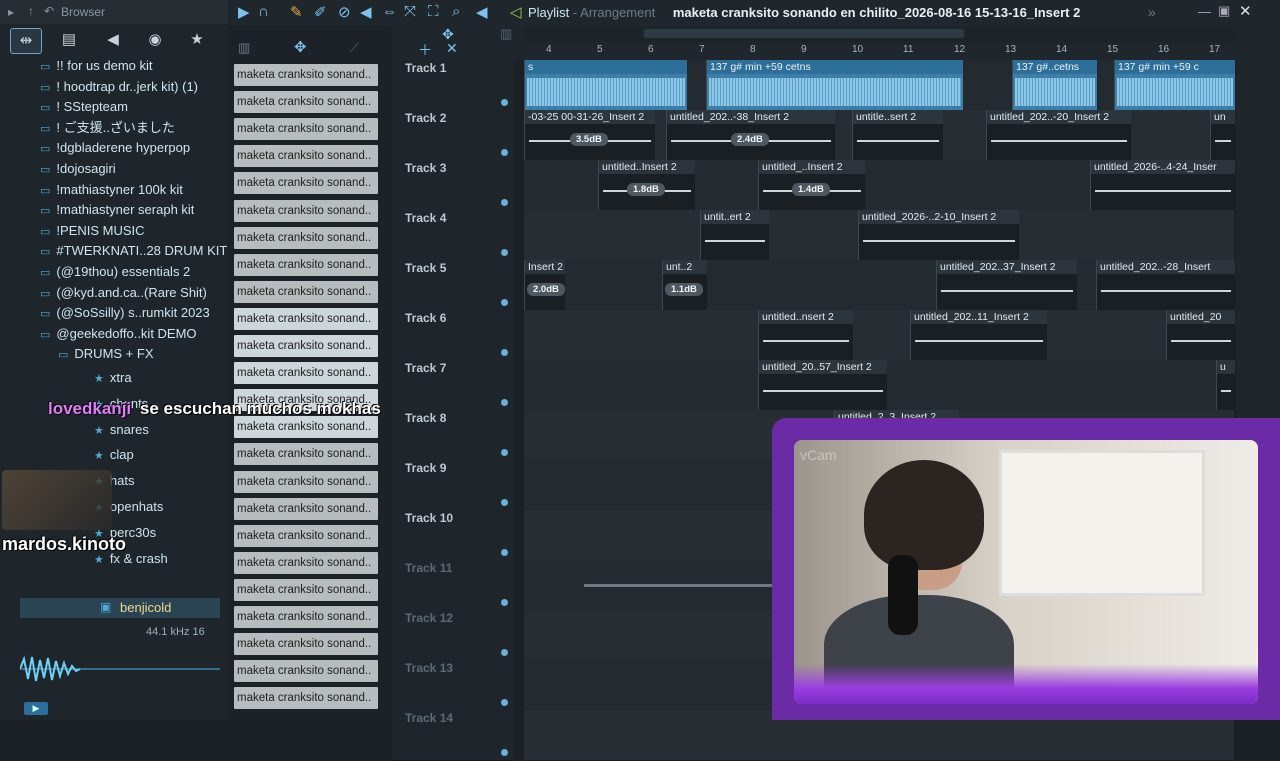 The image size is (1280, 761). I want to click on chevron-right-icon: », so click(1152, 12).